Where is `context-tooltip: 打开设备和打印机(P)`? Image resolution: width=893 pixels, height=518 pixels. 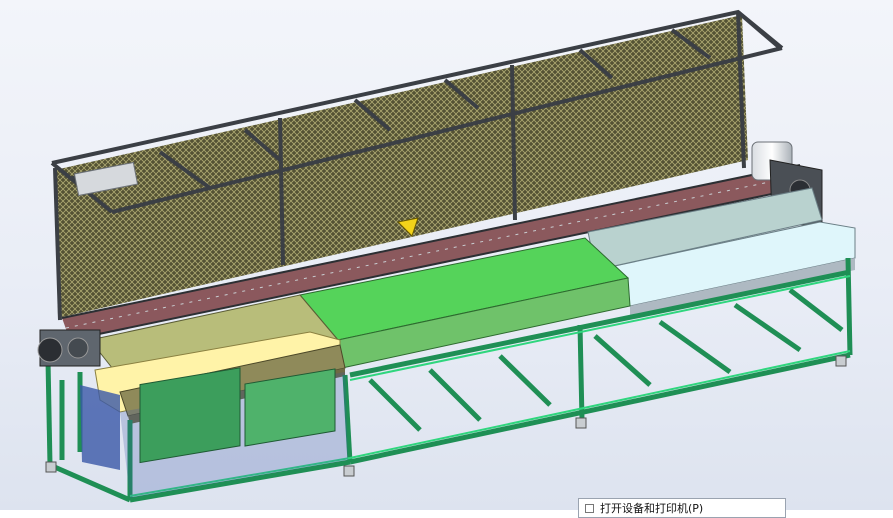
context-tooltip: 打开设备和打印机(P) is located at coordinates (682, 508).